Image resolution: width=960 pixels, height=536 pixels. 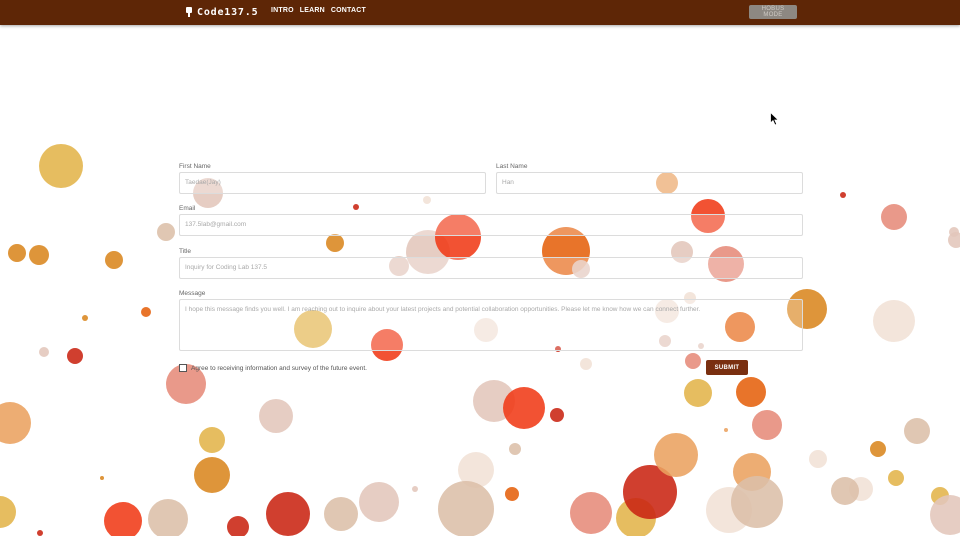 What do you see at coordinates (312, 10) in the screenshot?
I see `nav-link-learn: LEARN` at bounding box center [312, 10].